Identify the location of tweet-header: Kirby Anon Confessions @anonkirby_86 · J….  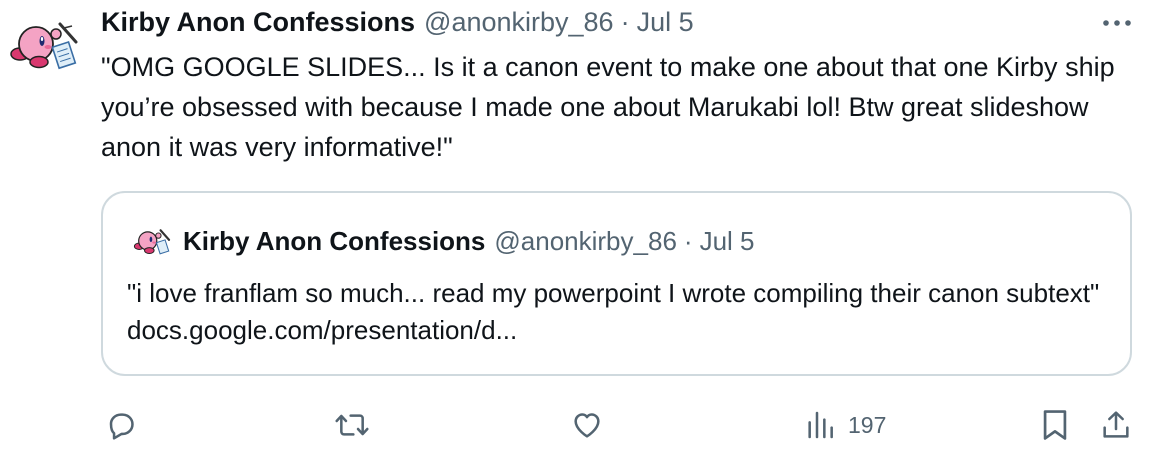
(397, 22).